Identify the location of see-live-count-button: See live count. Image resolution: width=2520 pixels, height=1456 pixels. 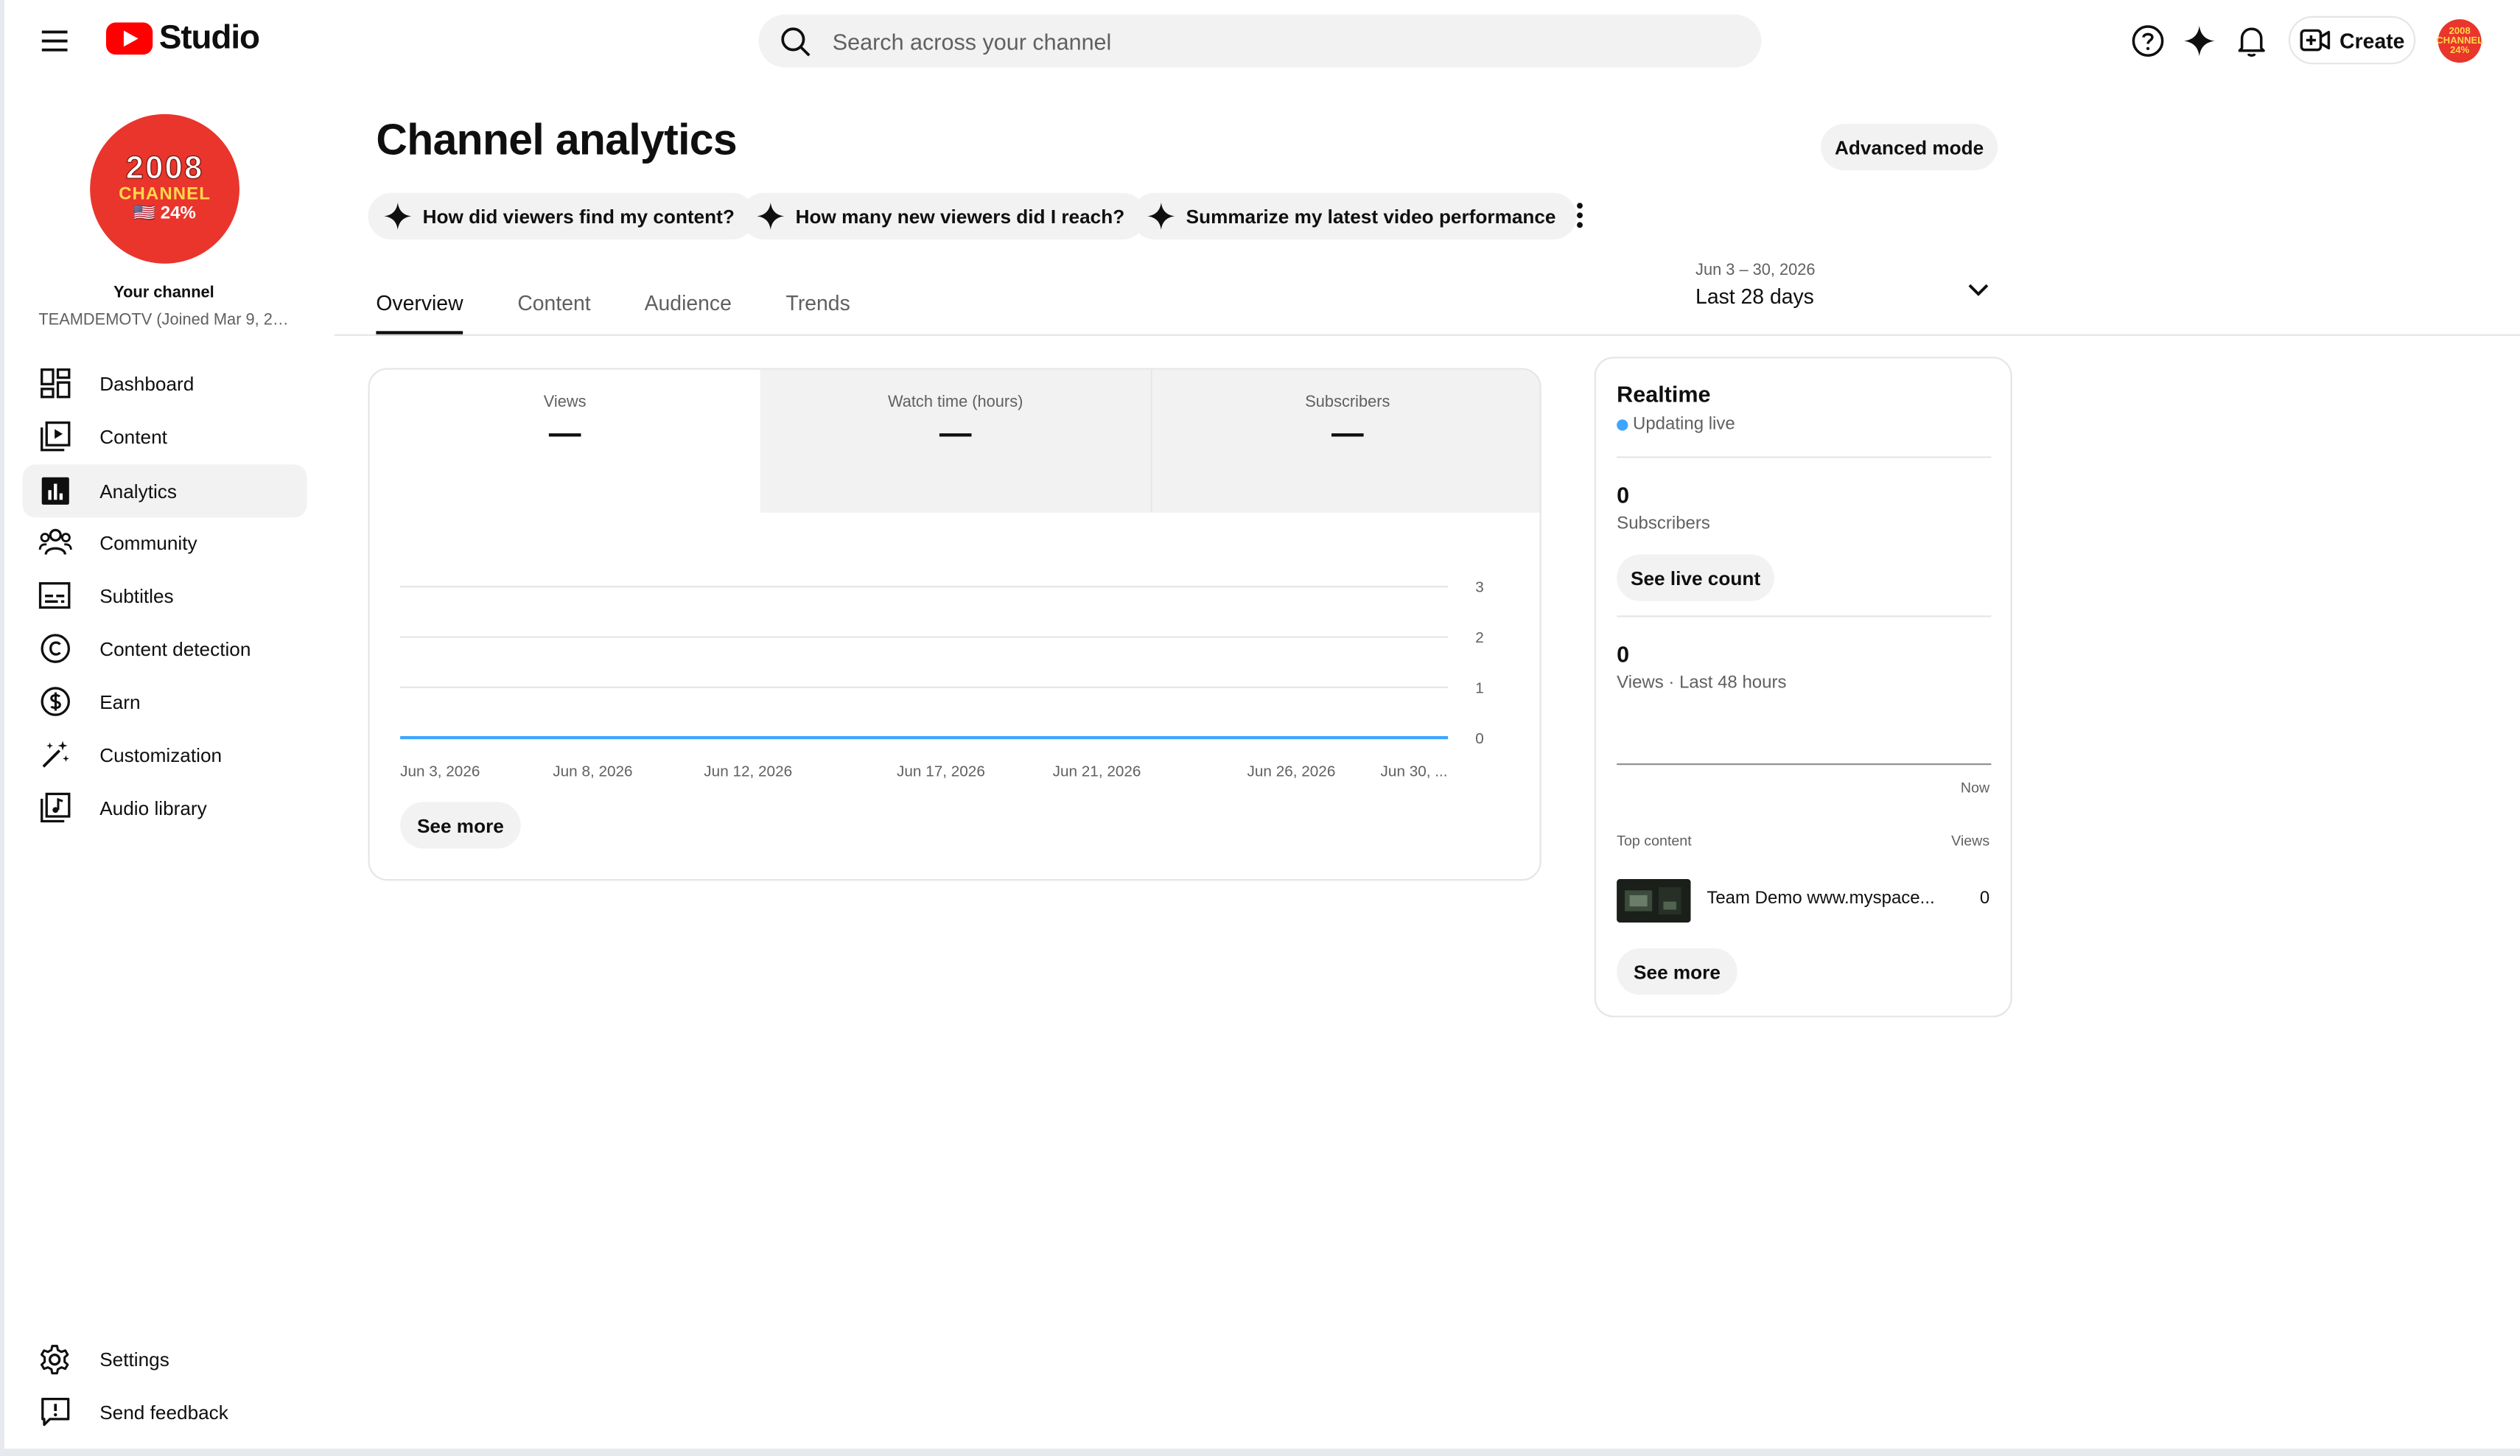
(1695, 577).